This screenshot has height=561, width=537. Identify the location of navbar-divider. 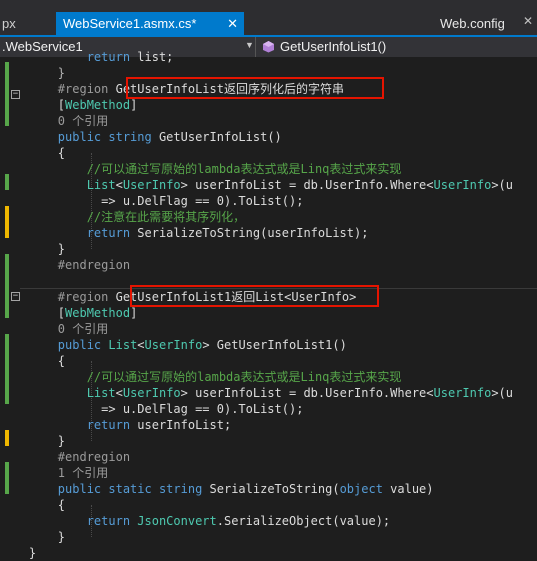
(255, 47).